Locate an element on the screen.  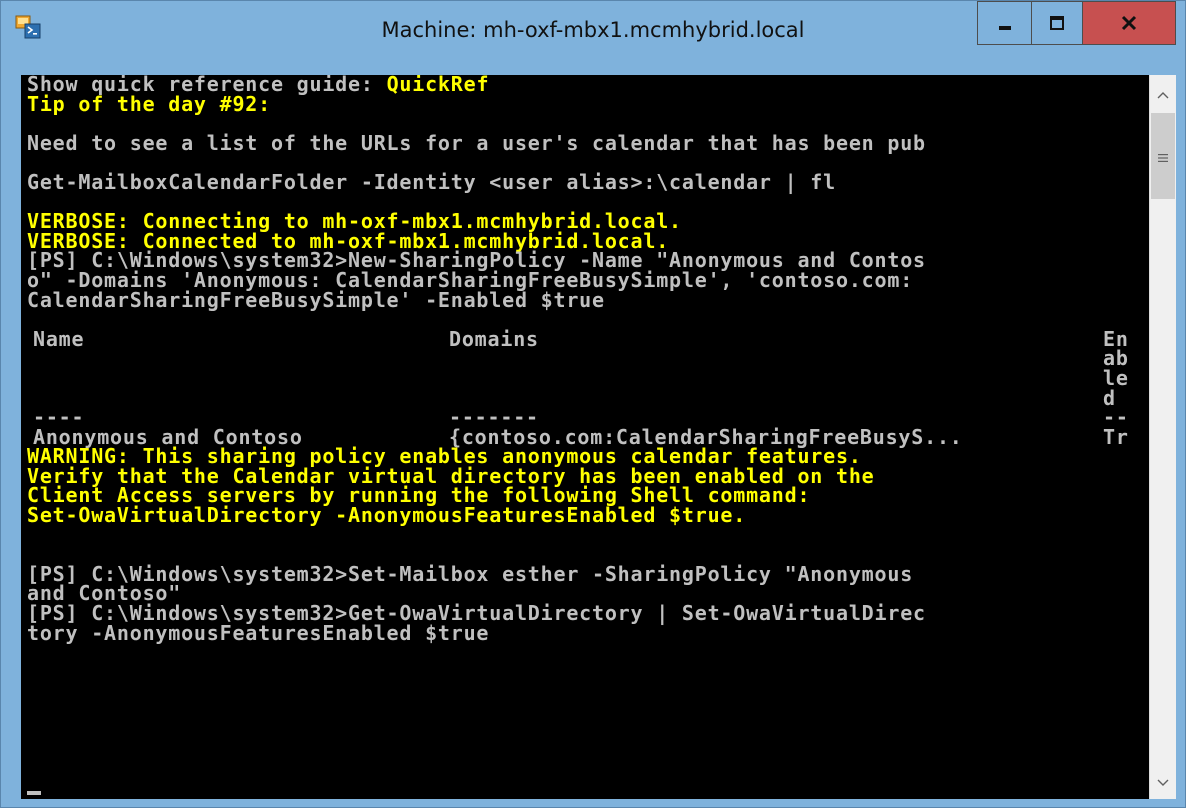
chevron-up-icon is located at coordinates (1163, 93).